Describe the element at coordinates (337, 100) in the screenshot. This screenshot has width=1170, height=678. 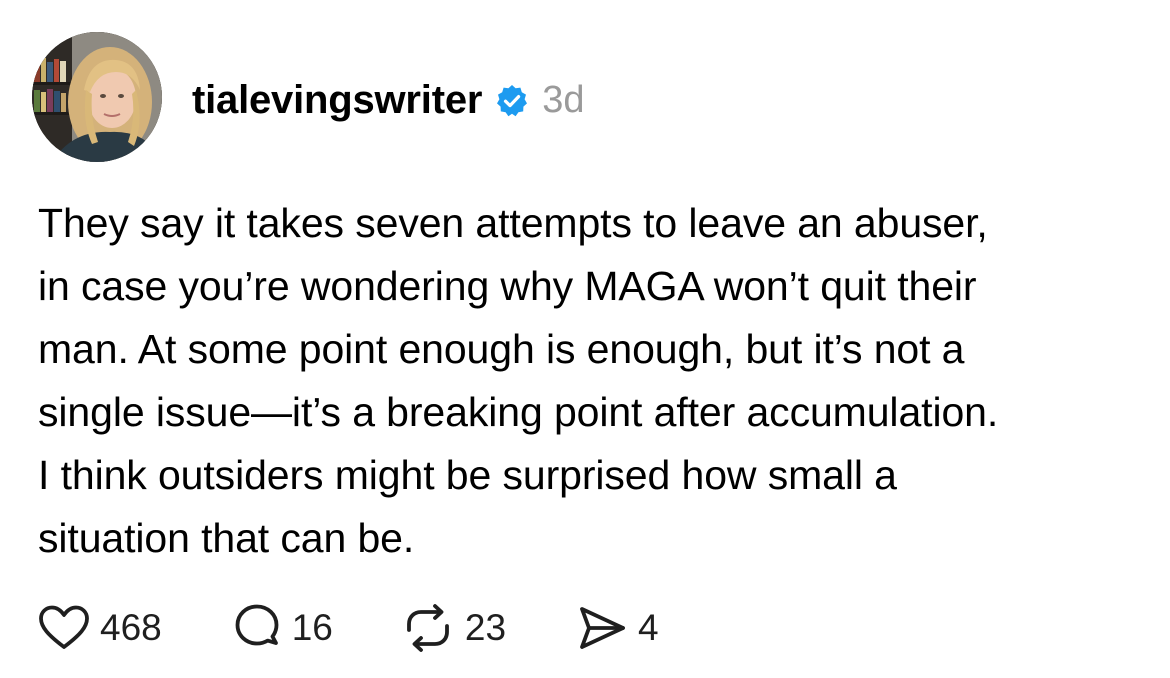
I see `username: tialevingswriter` at that location.